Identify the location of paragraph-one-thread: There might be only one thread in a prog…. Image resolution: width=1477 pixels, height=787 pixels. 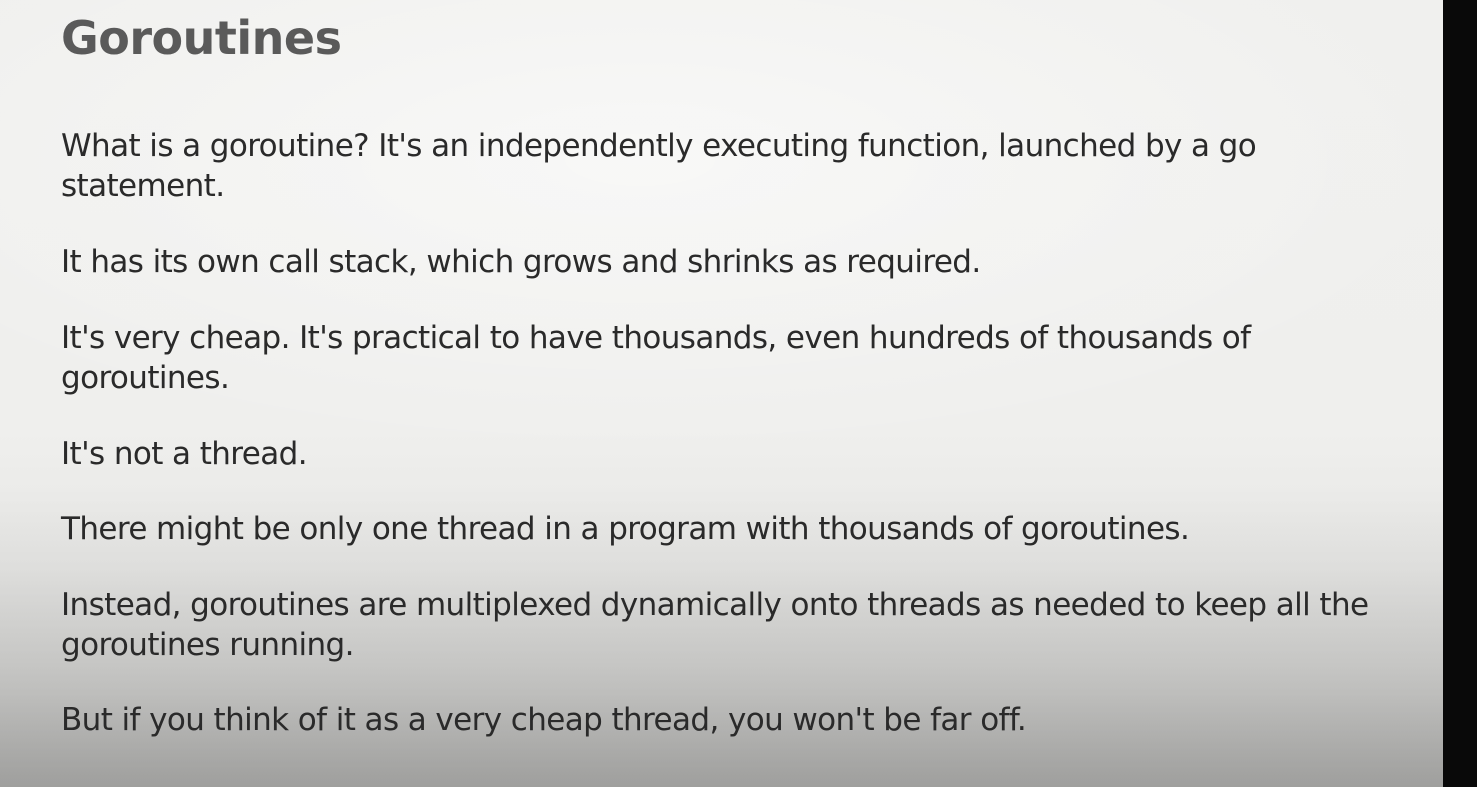
(625, 529).